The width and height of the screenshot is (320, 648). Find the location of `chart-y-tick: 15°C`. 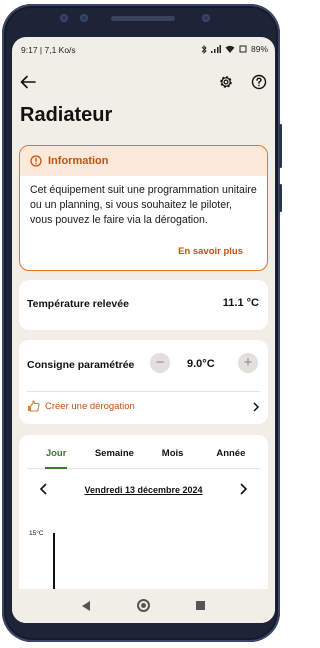

chart-y-tick: 15°C is located at coordinates (36, 533).